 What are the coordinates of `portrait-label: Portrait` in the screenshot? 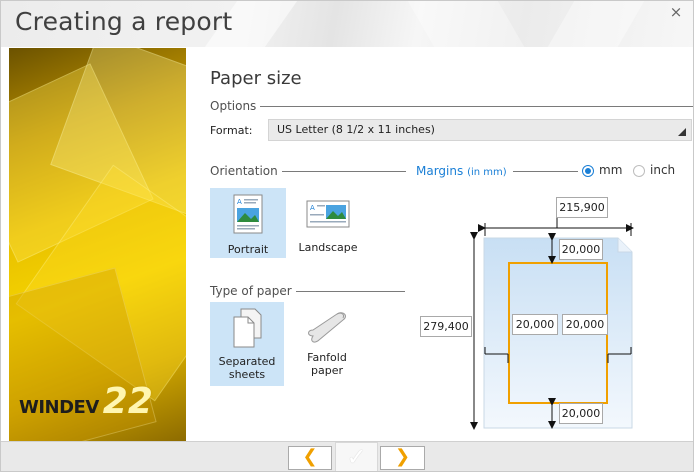 It's located at (248, 249).